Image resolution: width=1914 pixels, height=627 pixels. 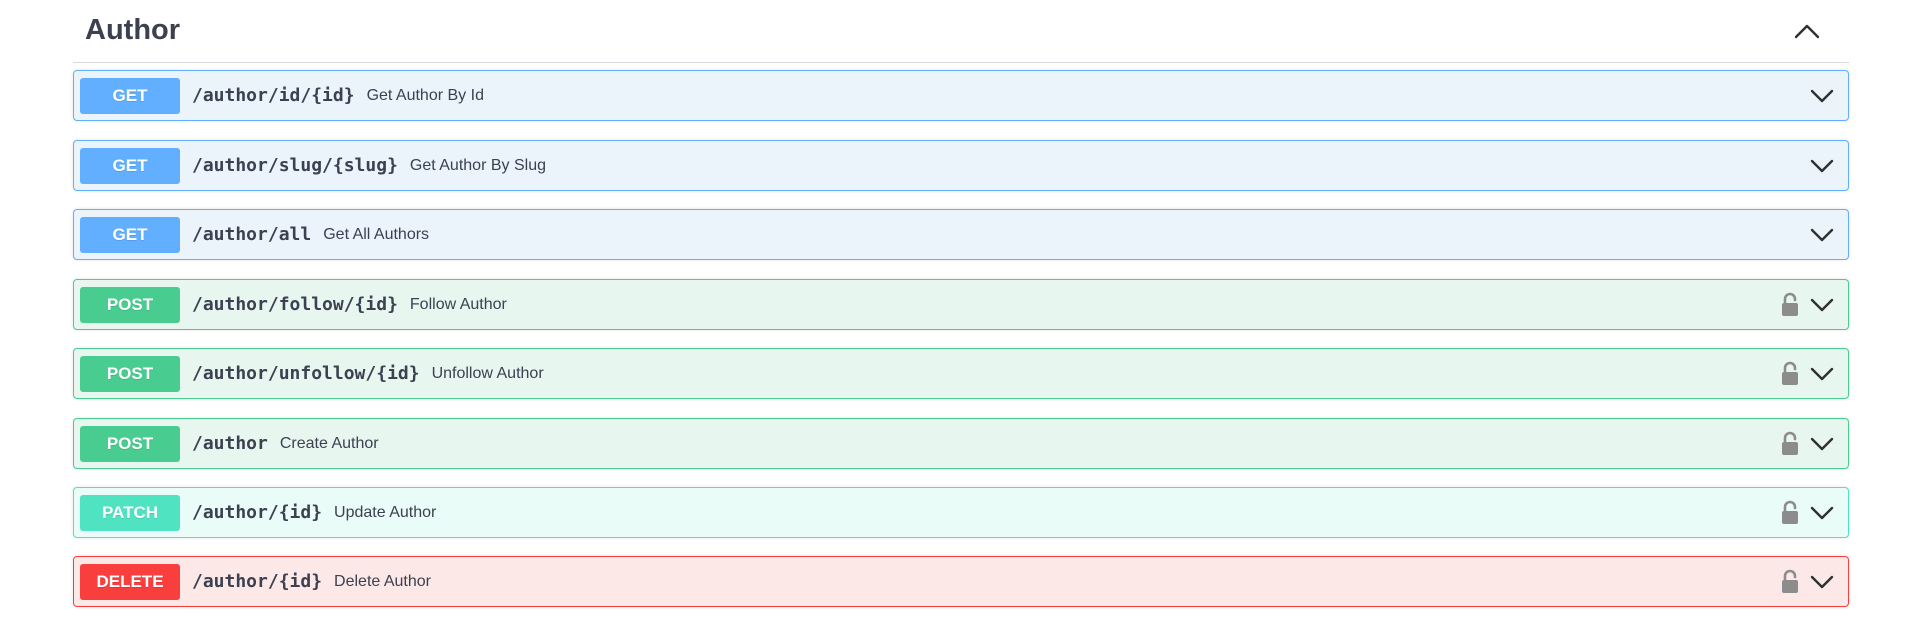 What do you see at coordinates (133, 29) in the screenshot?
I see `section-title: Author` at bounding box center [133, 29].